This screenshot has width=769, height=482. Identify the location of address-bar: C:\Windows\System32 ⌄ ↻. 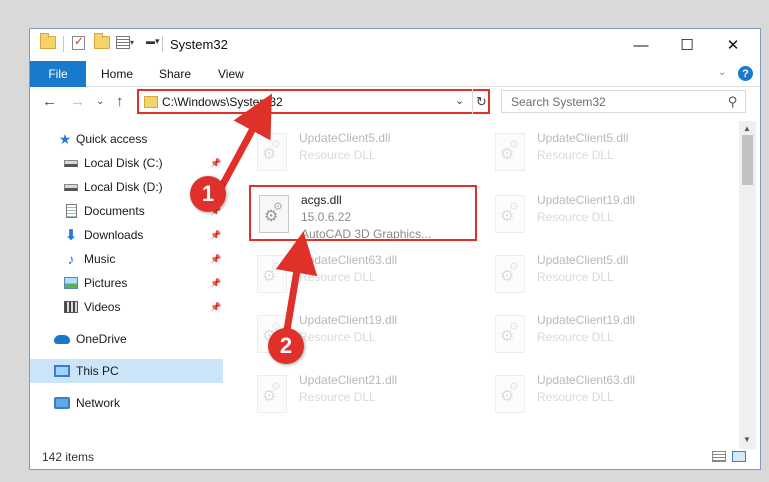
(313, 101).